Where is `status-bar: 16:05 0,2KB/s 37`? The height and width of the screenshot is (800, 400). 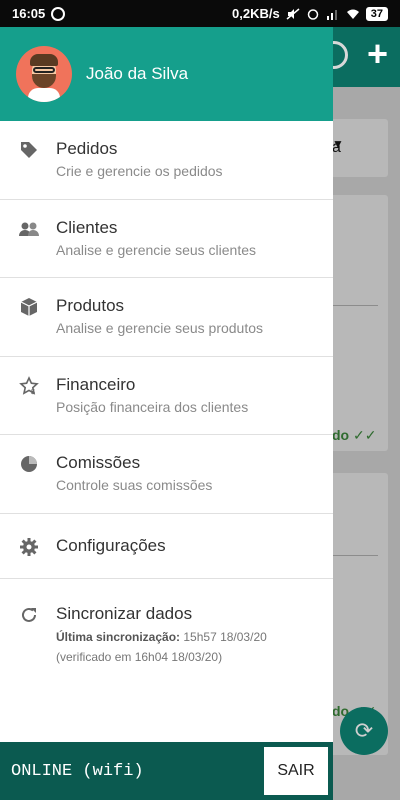
status-bar: 16:05 0,2KB/s 37 is located at coordinates (200, 13).